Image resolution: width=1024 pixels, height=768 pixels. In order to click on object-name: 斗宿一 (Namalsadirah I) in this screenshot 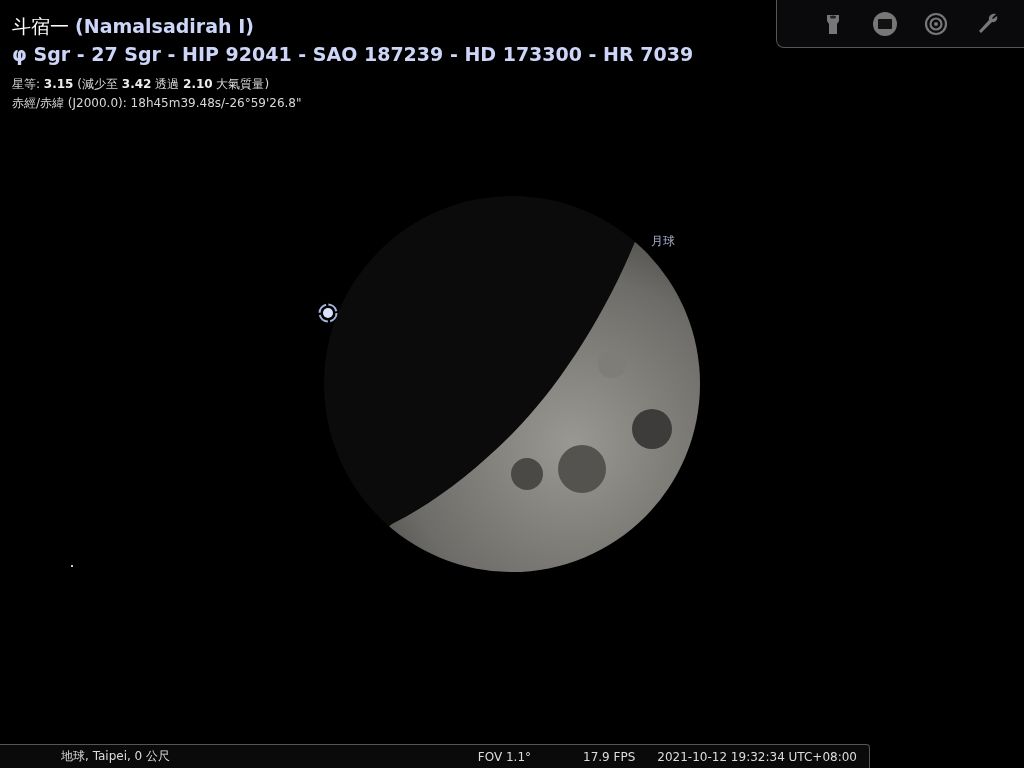, I will do `click(133, 26)`.